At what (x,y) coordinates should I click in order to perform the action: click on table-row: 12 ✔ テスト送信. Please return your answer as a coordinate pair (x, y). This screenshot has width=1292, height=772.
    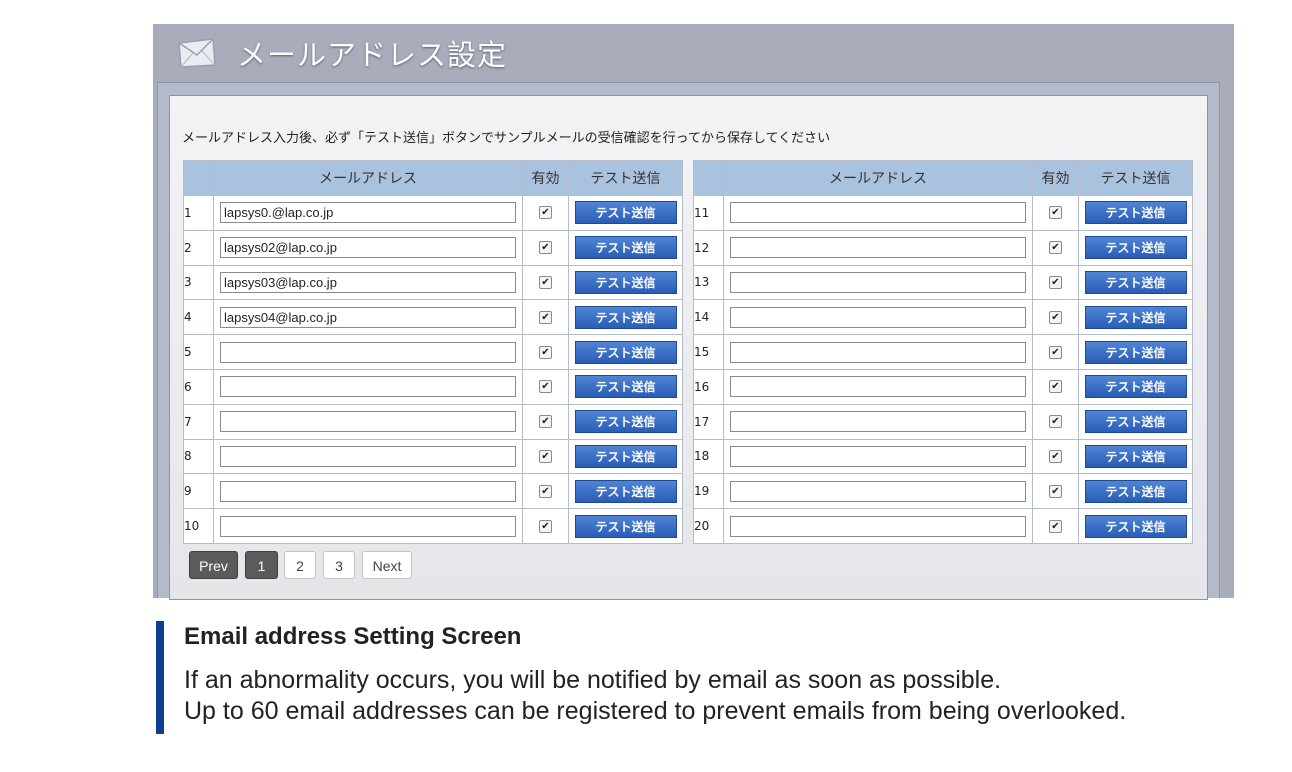
    Looking at the image, I should click on (943, 247).